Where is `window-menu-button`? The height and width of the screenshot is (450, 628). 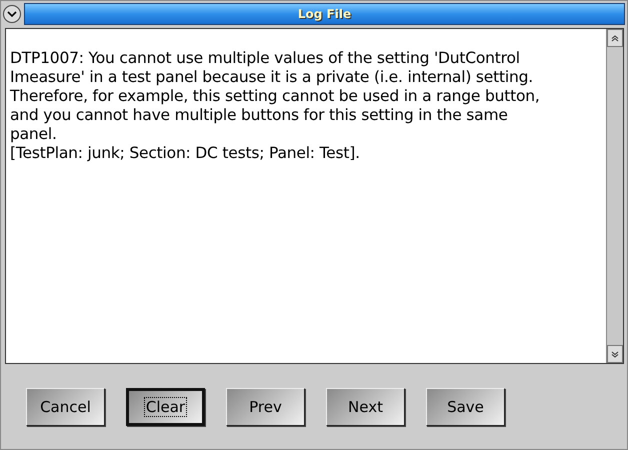
window-menu-button is located at coordinates (12, 14).